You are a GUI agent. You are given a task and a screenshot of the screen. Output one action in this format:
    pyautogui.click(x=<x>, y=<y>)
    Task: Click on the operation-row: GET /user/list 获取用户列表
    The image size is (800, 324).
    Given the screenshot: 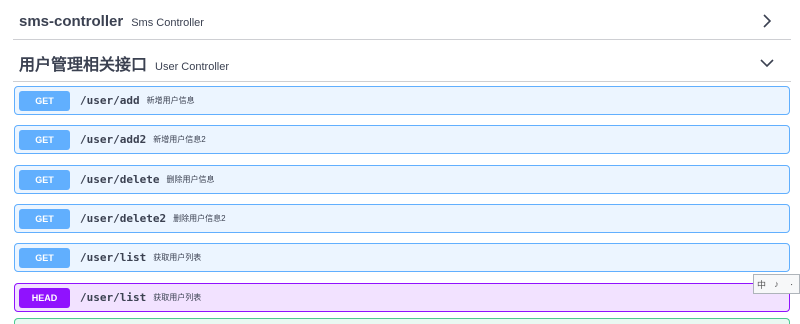 What is the action you would take?
    pyautogui.click(x=402, y=257)
    